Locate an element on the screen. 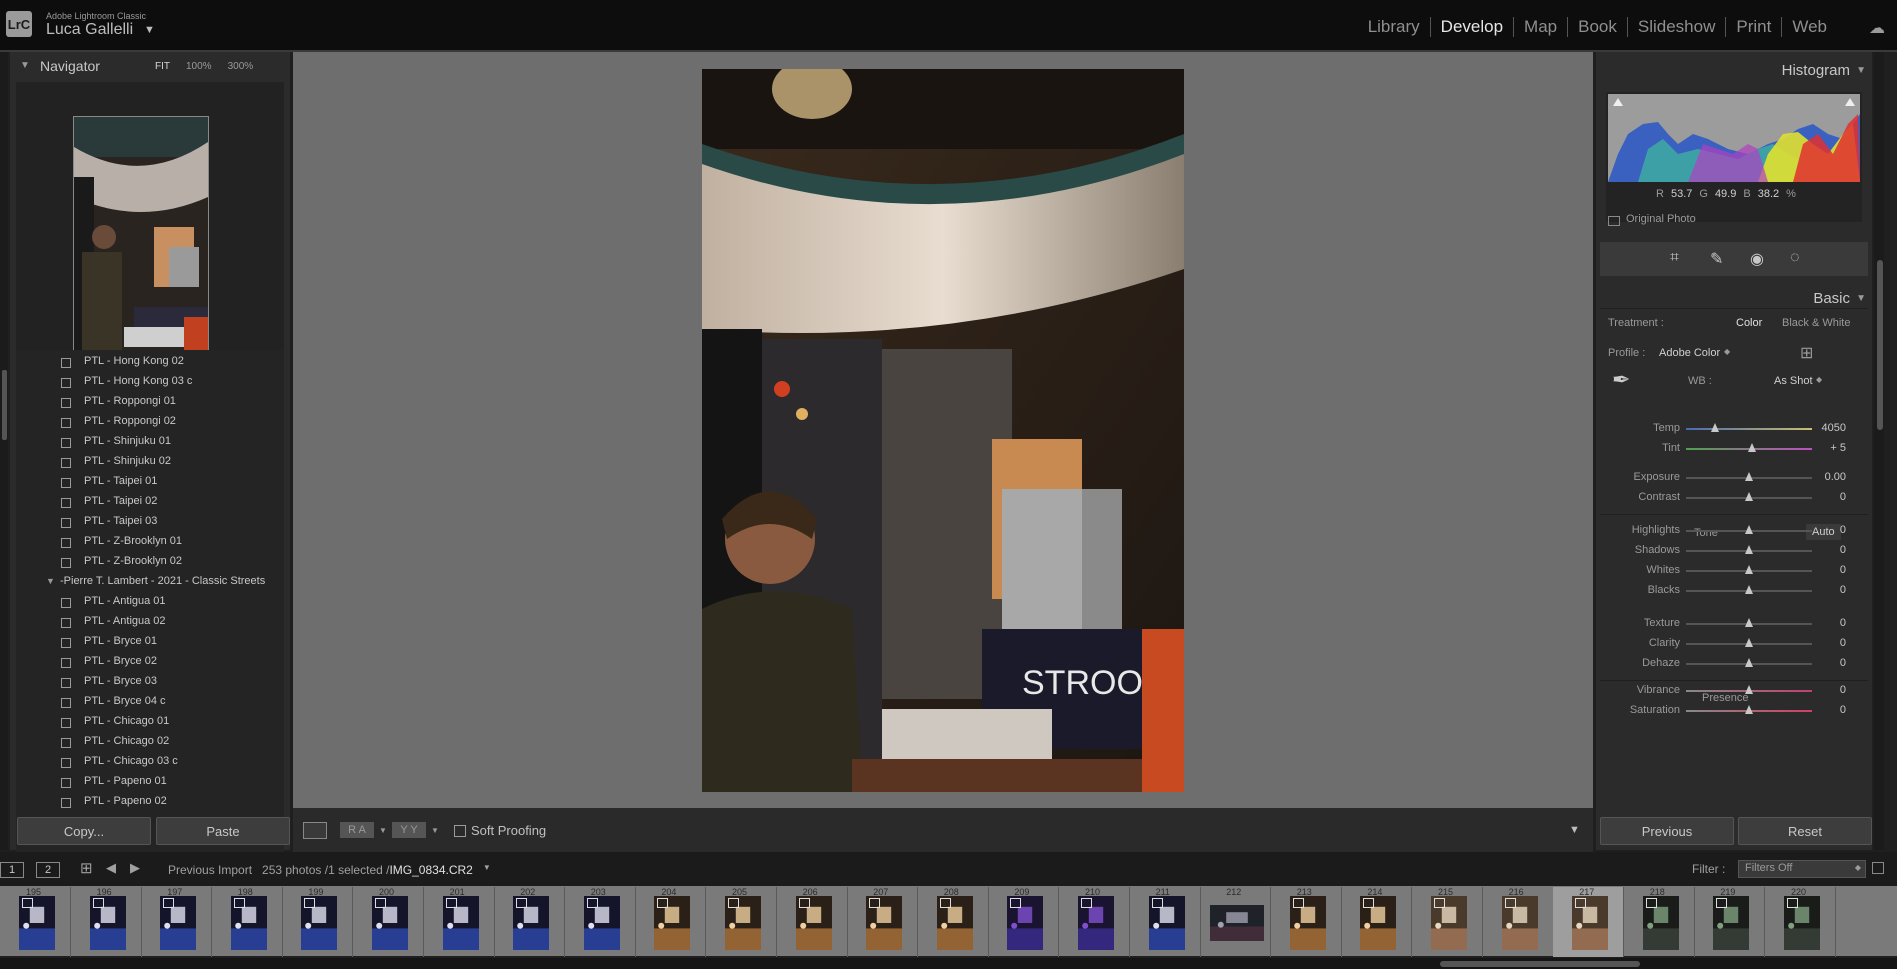 The height and width of the screenshot is (969, 1897). filmstrip-cell: 213 is located at coordinates (1306, 922).